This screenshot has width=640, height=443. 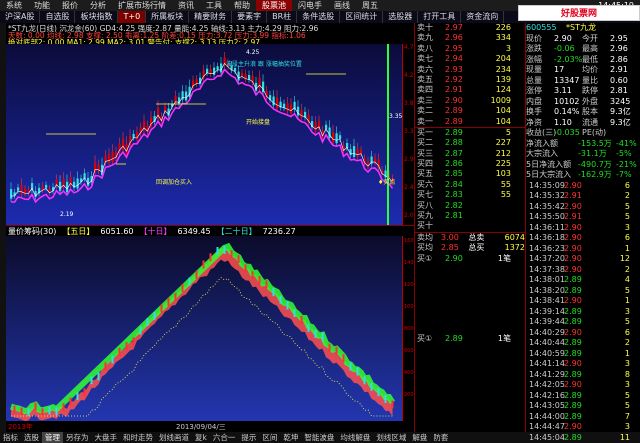 What do you see at coordinates (583, 438) in the screenshot?
I see `tick-row: 14:45:04 2.89 11` at bounding box center [583, 438].